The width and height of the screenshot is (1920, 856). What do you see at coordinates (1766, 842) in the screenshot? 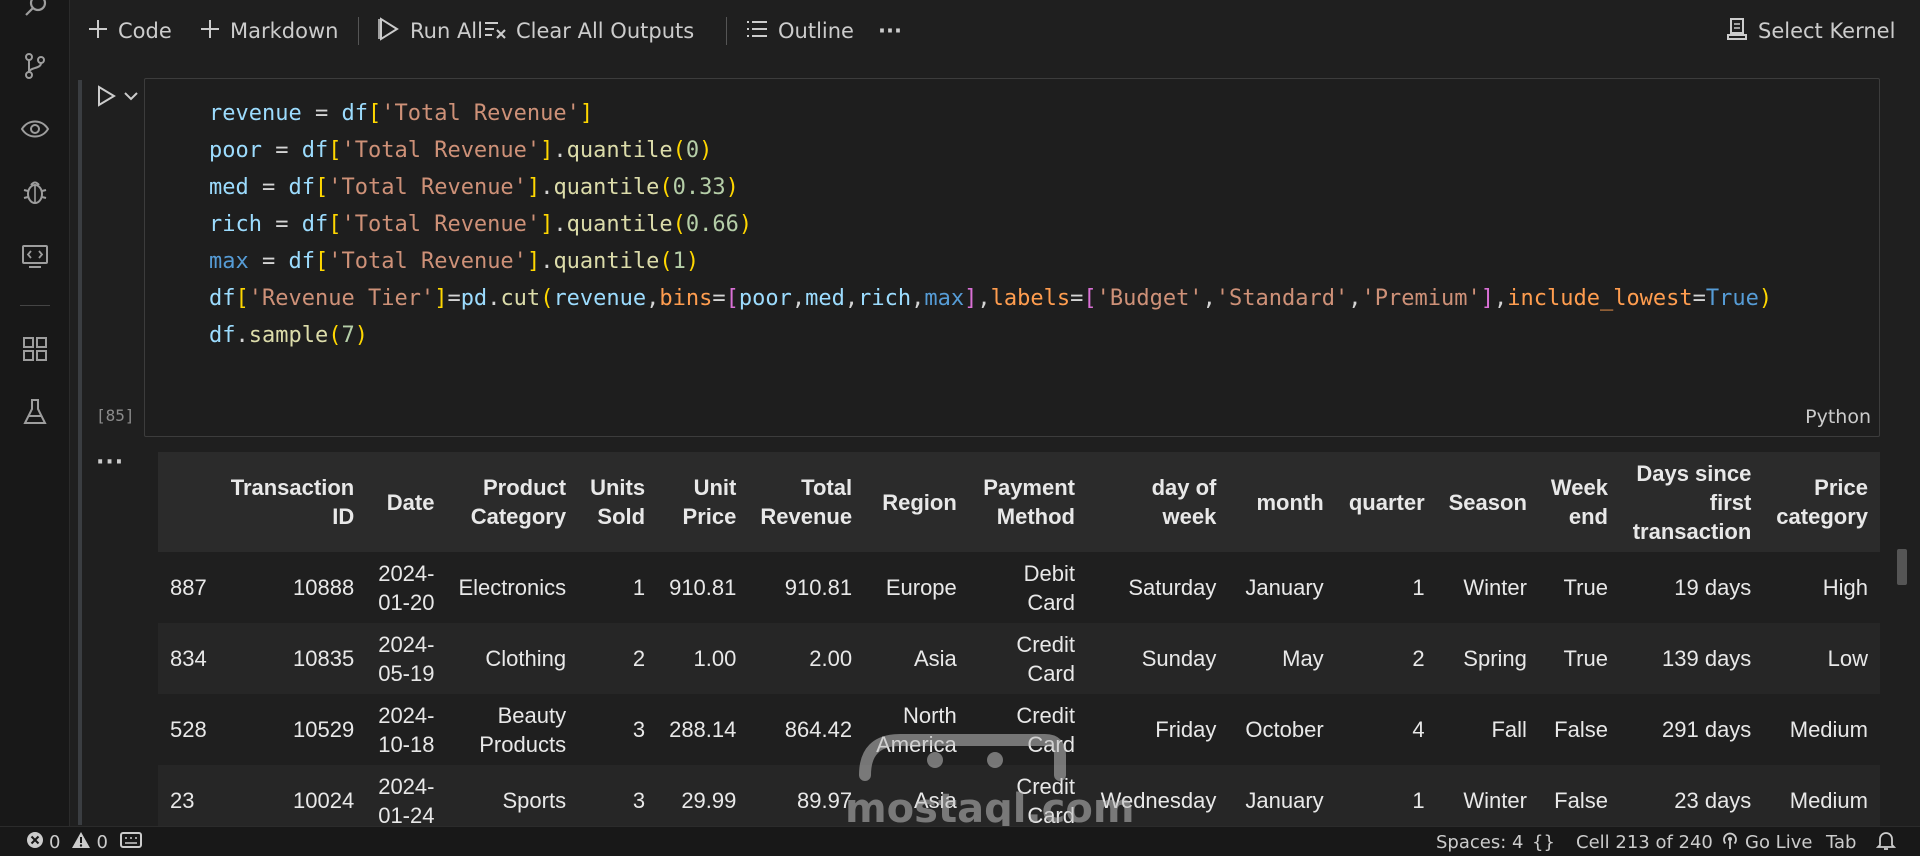
I see `go-live-button: Go Live` at bounding box center [1766, 842].